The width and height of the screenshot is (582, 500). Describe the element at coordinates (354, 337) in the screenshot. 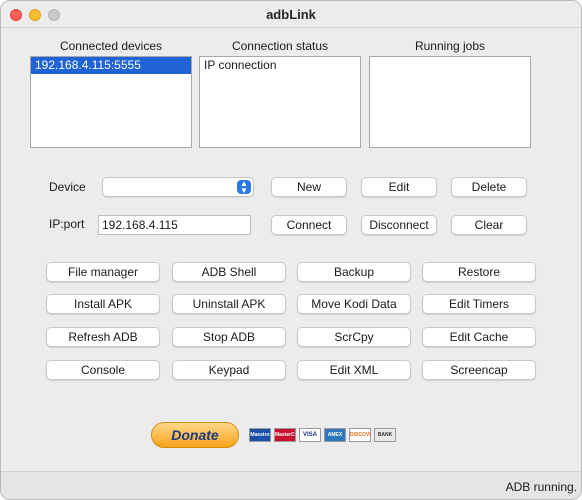

I see `scrcpy-button: ScrCpy` at that location.